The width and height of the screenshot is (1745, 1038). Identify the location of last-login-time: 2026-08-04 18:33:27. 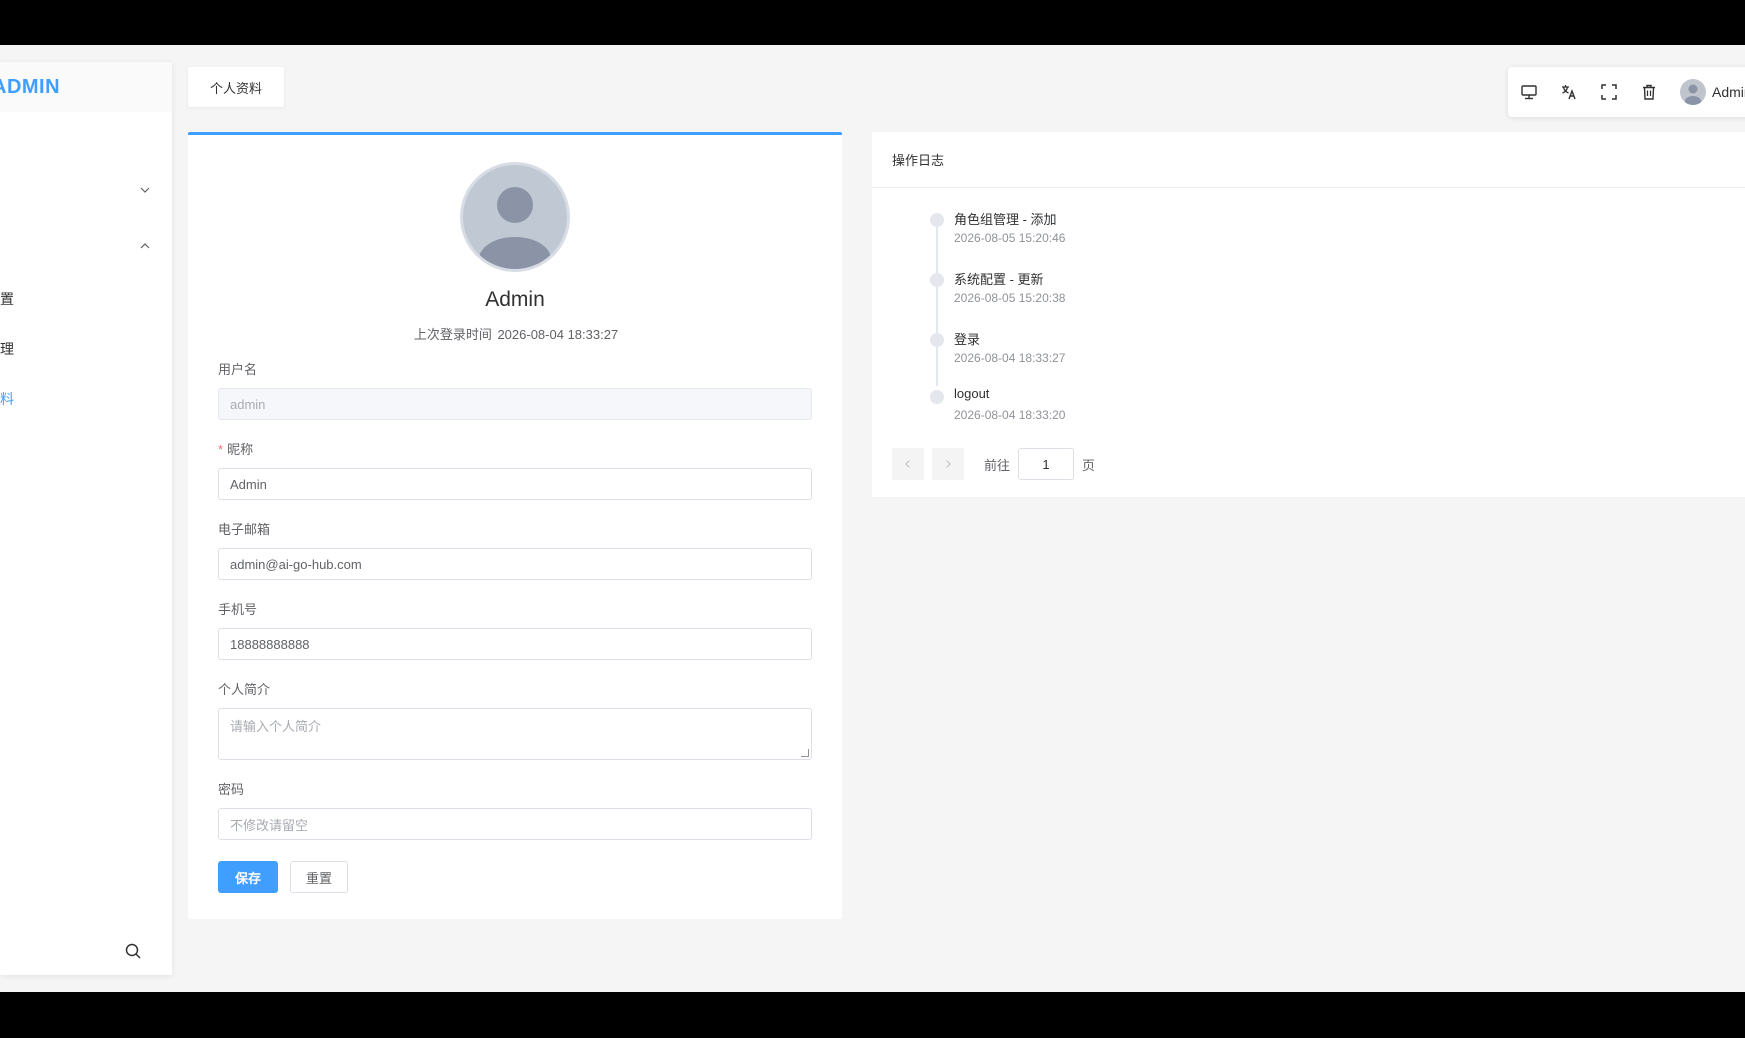
(558, 334).